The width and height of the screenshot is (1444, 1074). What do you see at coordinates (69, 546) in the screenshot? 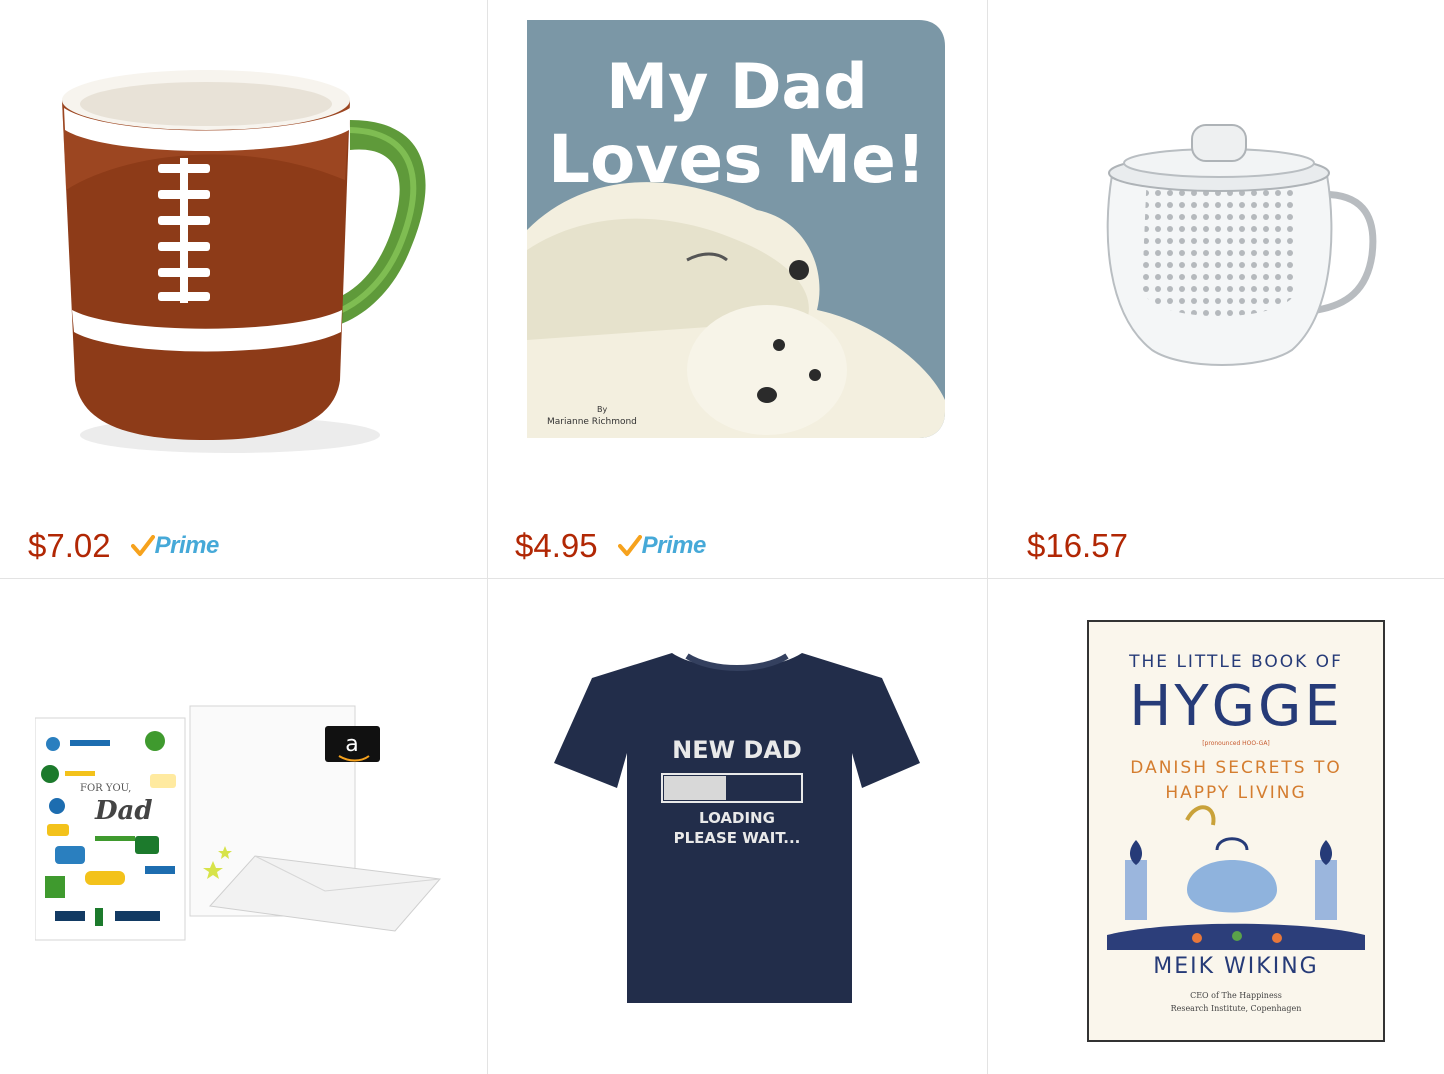
I see `price: $7.02` at bounding box center [69, 546].